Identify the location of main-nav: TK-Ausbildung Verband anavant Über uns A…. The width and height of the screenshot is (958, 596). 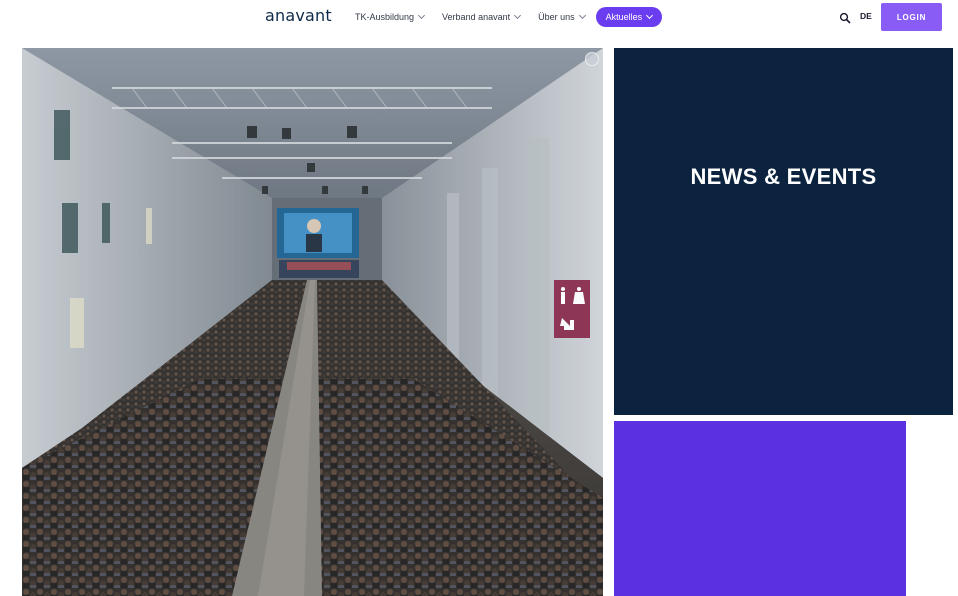
(504, 17).